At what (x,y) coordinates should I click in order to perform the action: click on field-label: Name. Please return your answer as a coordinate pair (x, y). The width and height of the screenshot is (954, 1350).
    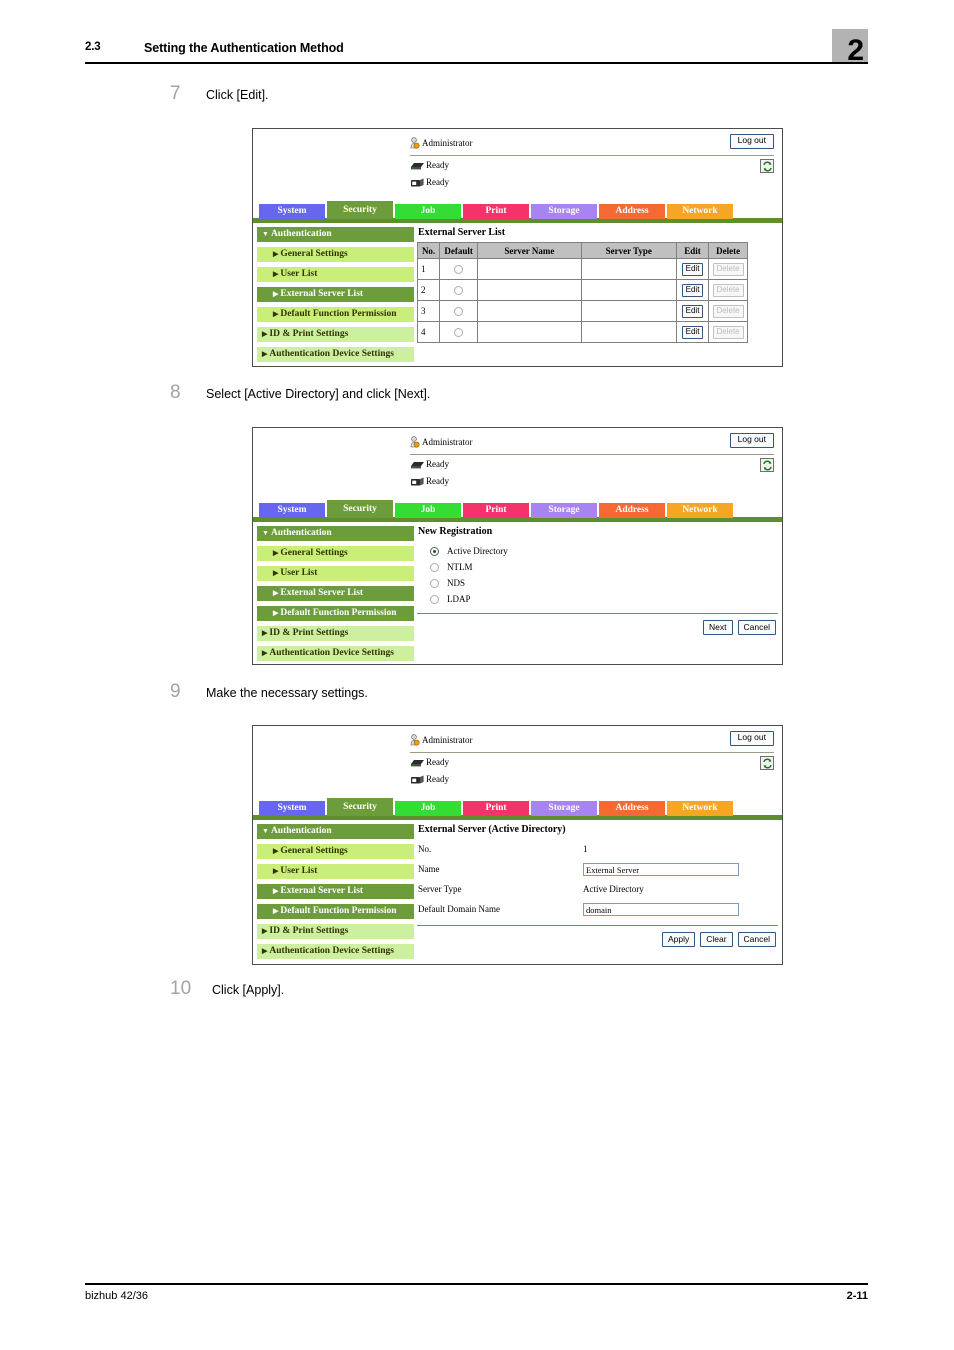
    Looking at the image, I should click on (429, 869).